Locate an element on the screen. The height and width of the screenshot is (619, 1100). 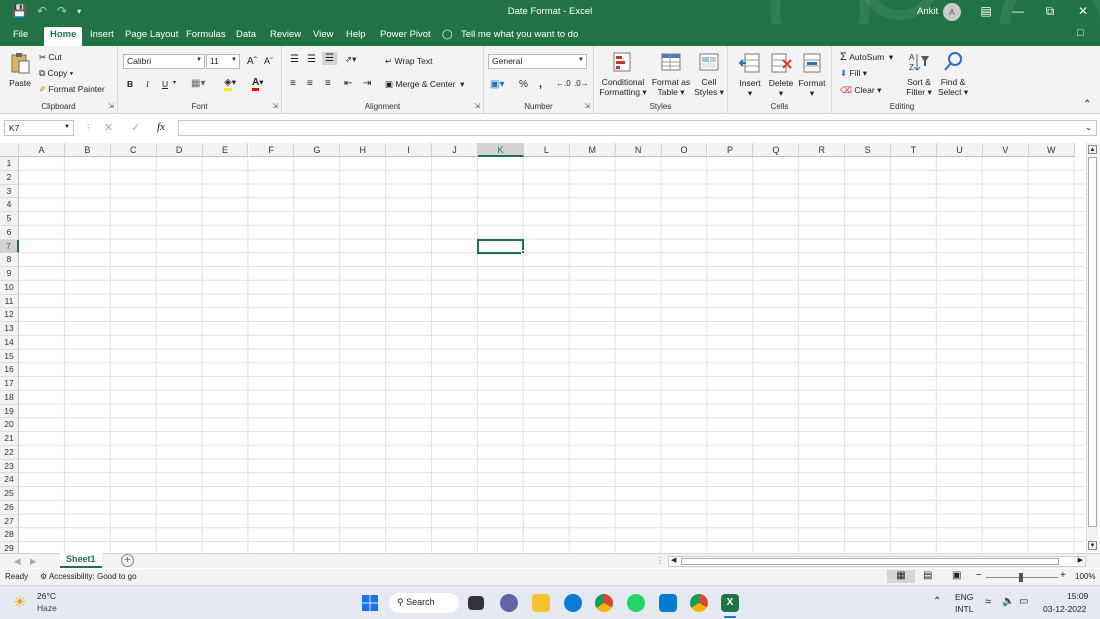
file-explorer-icon is located at coordinates (541, 603).